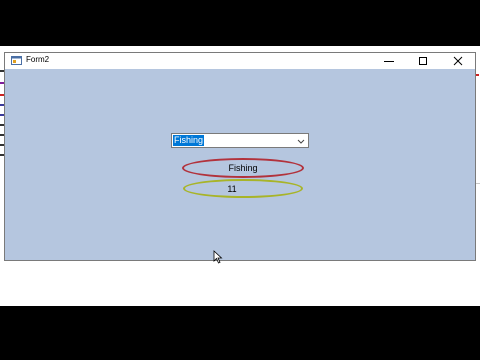  I want to click on activity-combobox: Fishing, so click(240, 140).